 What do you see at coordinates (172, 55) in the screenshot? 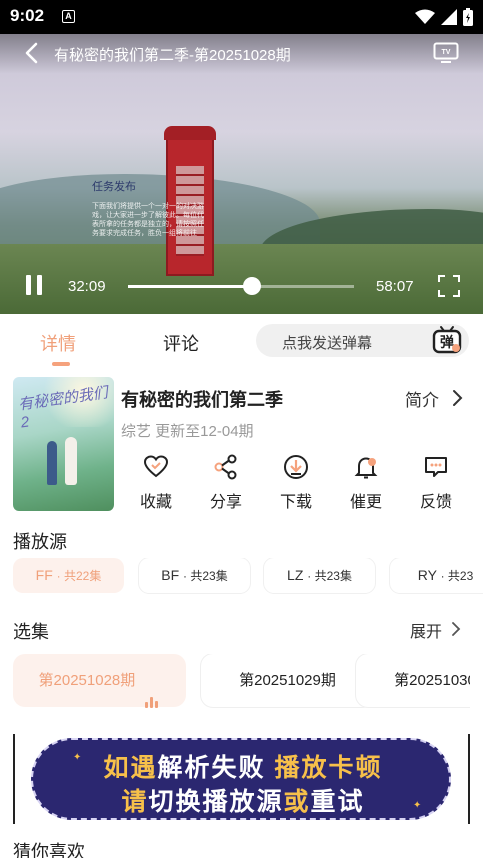
I see `player-title: 有秘密的我们第二季-第20251028期` at bounding box center [172, 55].